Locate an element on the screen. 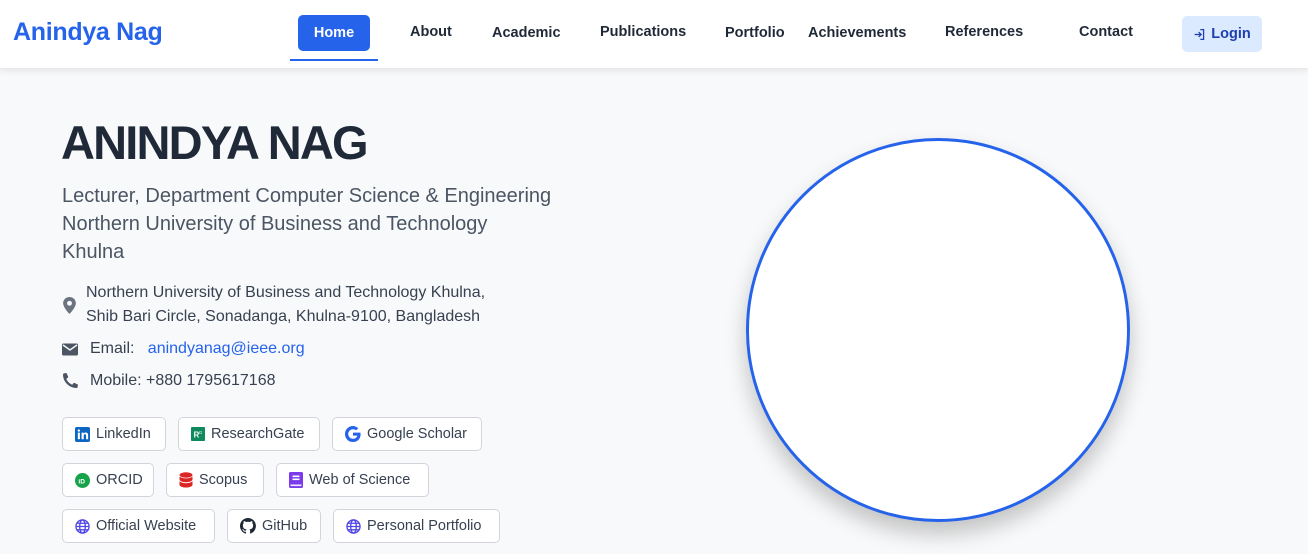 The width and height of the screenshot is (1308, 554). google-scholar-button: Google Scholar is located at coordinates (407, 434).